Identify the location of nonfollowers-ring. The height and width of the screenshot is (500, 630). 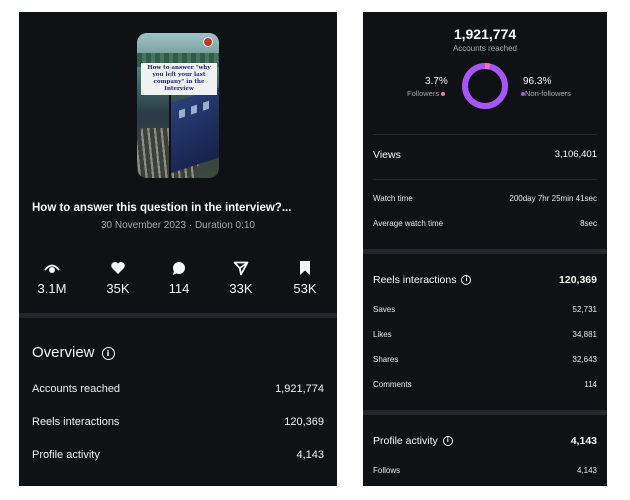
(485, 86).